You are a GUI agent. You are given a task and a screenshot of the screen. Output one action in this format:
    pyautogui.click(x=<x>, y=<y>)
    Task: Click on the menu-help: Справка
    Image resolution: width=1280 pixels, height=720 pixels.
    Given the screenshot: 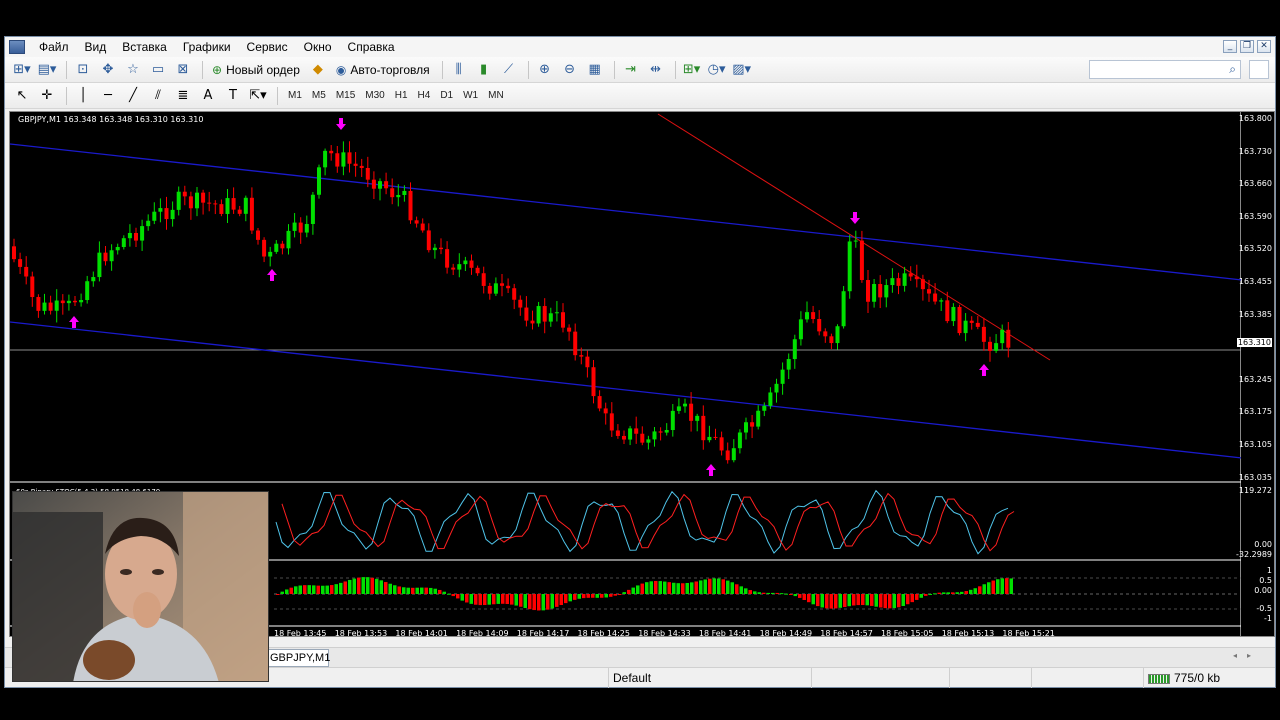 What is the action you would take?
    pyautogui.click(x=371, y=47)
    